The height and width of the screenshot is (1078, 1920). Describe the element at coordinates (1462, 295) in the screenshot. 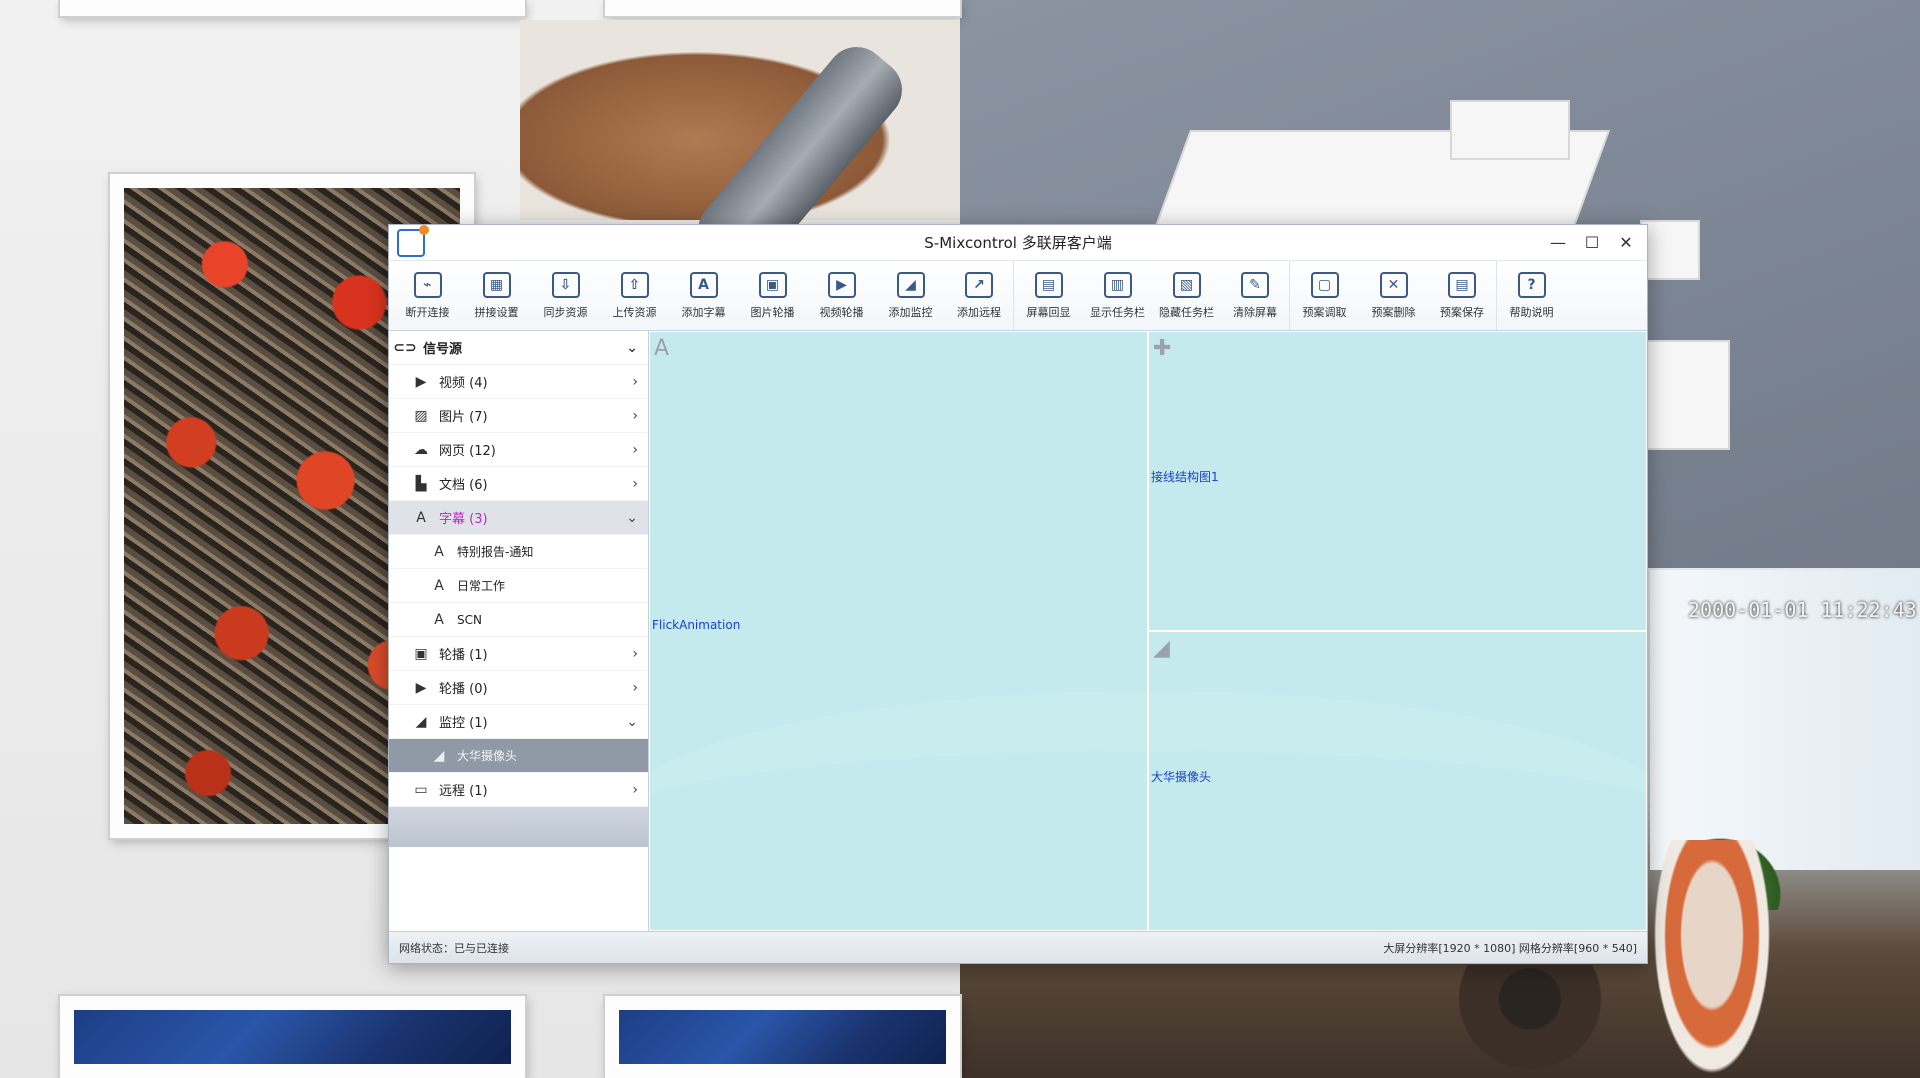

I see `plan-save-button: ▤ 预案保存` at that location.